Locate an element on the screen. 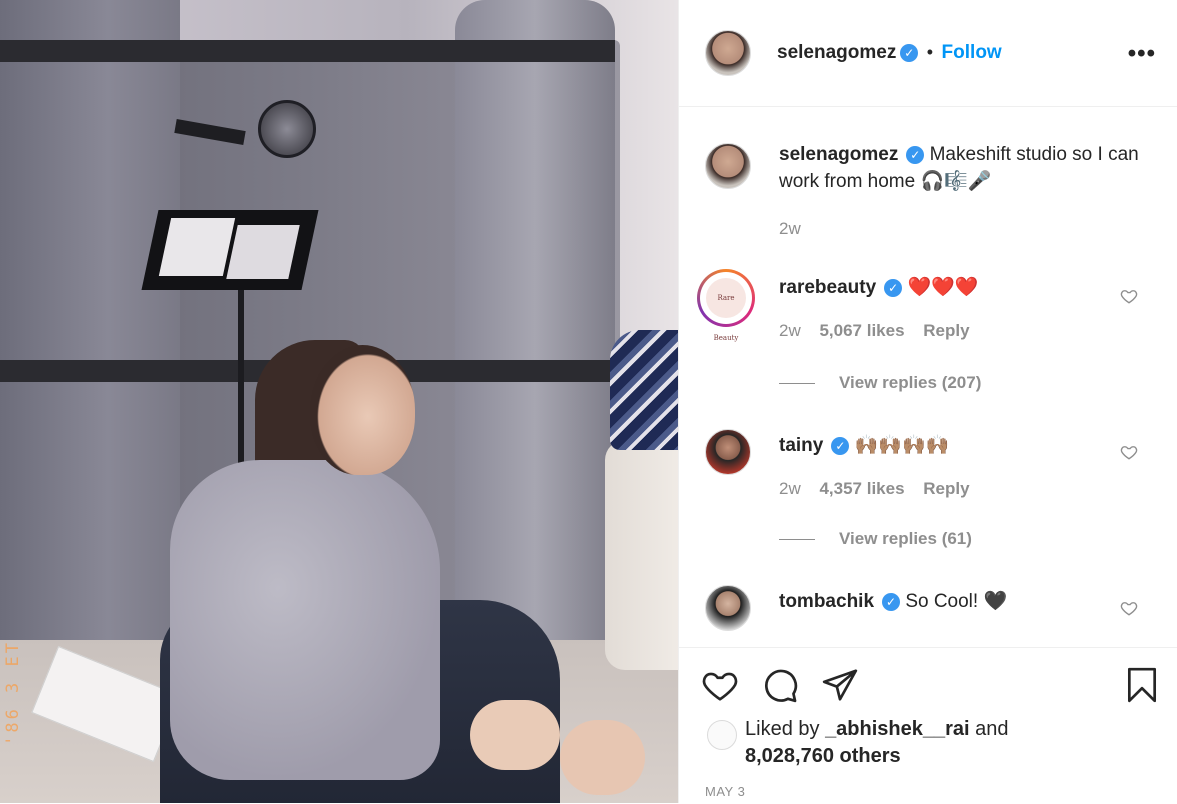 Image resolution: width=1177 pixels, height=804 pixels. comment-meta: 2w 4,357 likes Reply is located at coordinates (881, 489).